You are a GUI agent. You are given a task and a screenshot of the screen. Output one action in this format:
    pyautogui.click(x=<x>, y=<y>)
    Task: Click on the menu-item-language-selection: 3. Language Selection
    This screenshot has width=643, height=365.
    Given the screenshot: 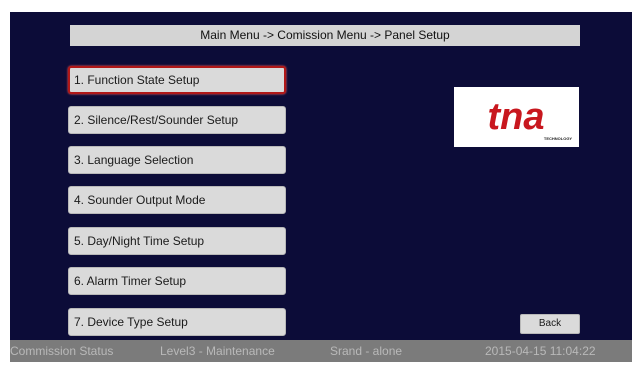 What is the action you would take?
    pyautogui.click(x=177, y=160)
    